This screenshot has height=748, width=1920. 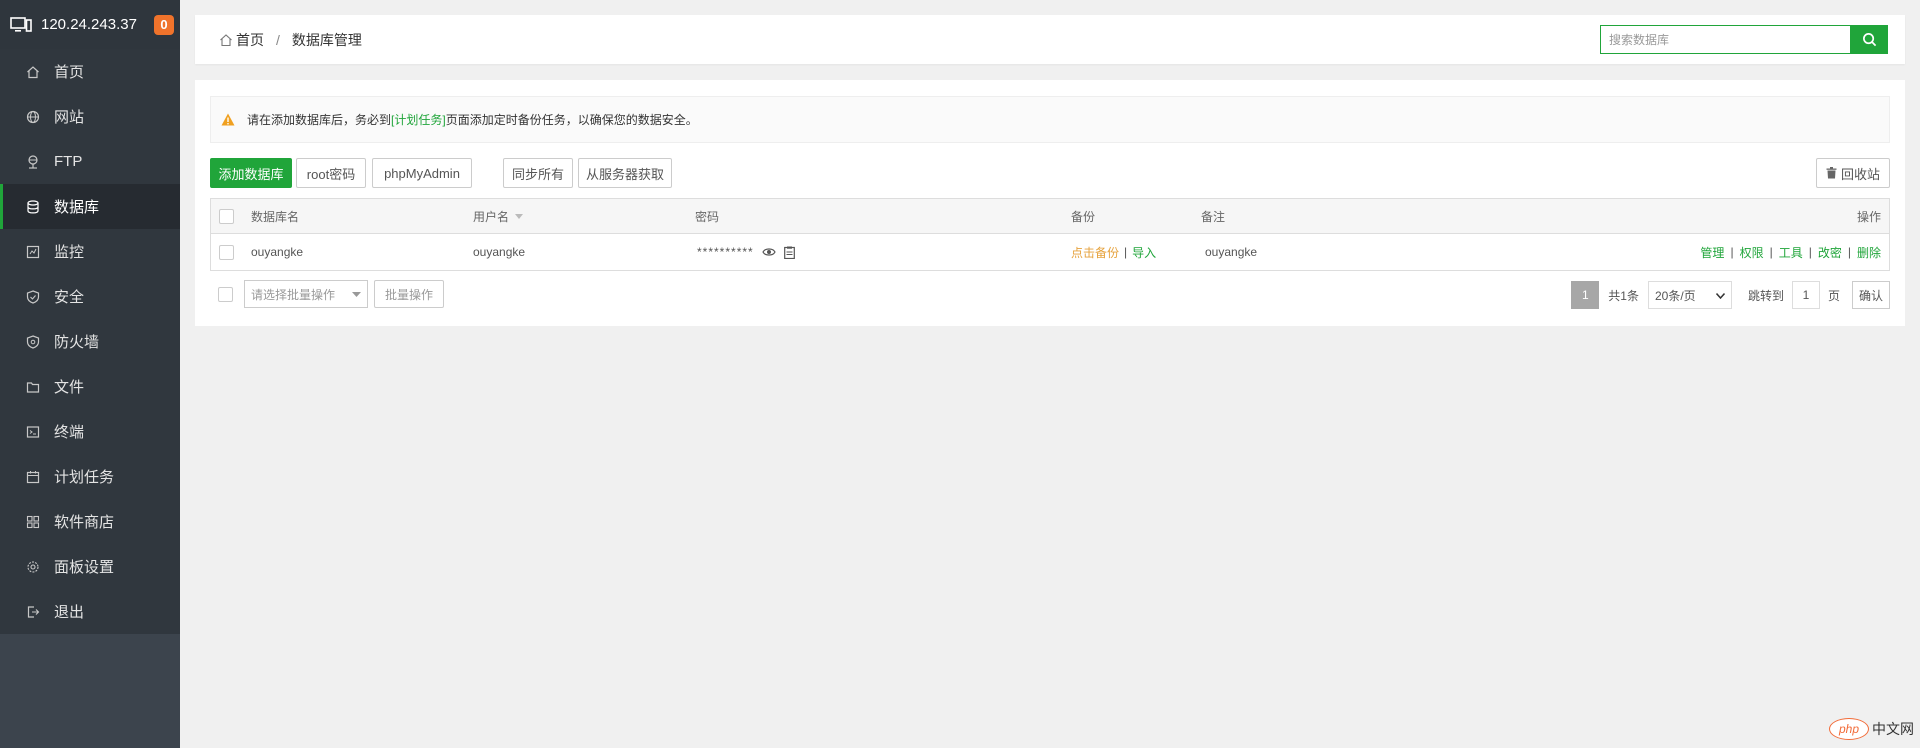 What do you see at coordinates (1871, 295) in the screenshot?
I see `jump-confirm-button: 确认` at bounding box center [1871, 295].